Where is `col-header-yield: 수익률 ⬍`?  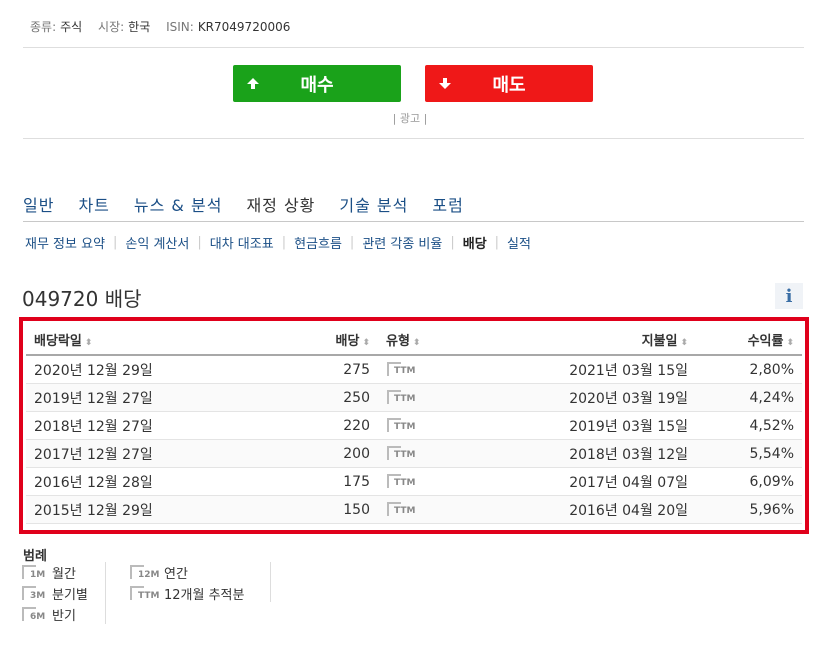
col-header-yield: 수익률 ⬍ is located at coordinates (749, 340).